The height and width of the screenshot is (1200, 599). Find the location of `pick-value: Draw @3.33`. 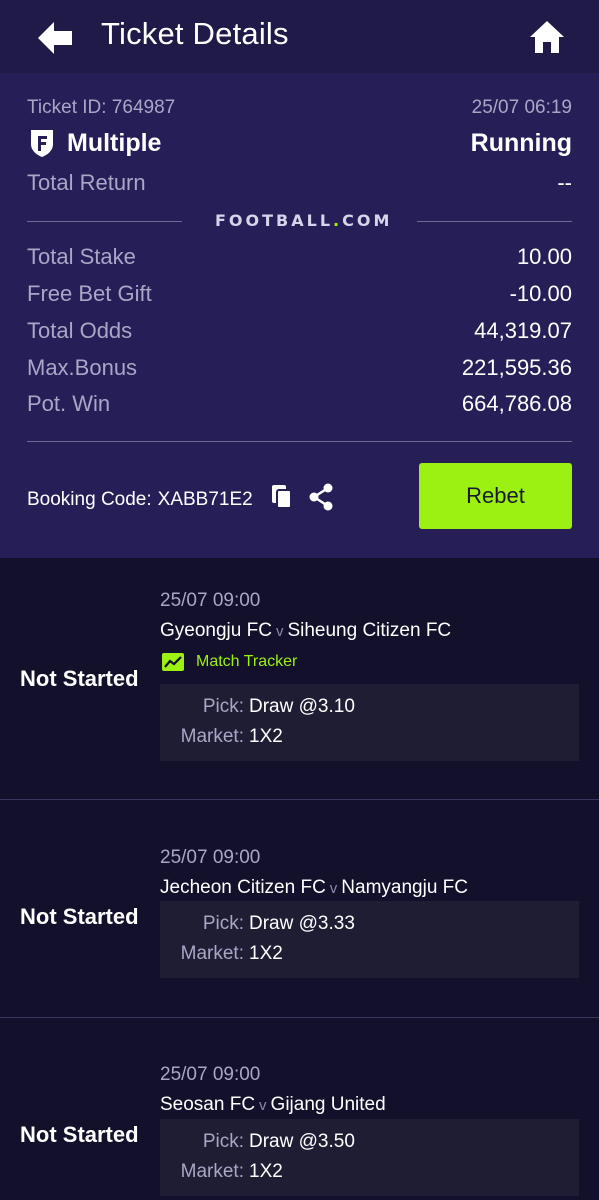

pick-value: Draw @3.33 is located at coordinates (302, 923).